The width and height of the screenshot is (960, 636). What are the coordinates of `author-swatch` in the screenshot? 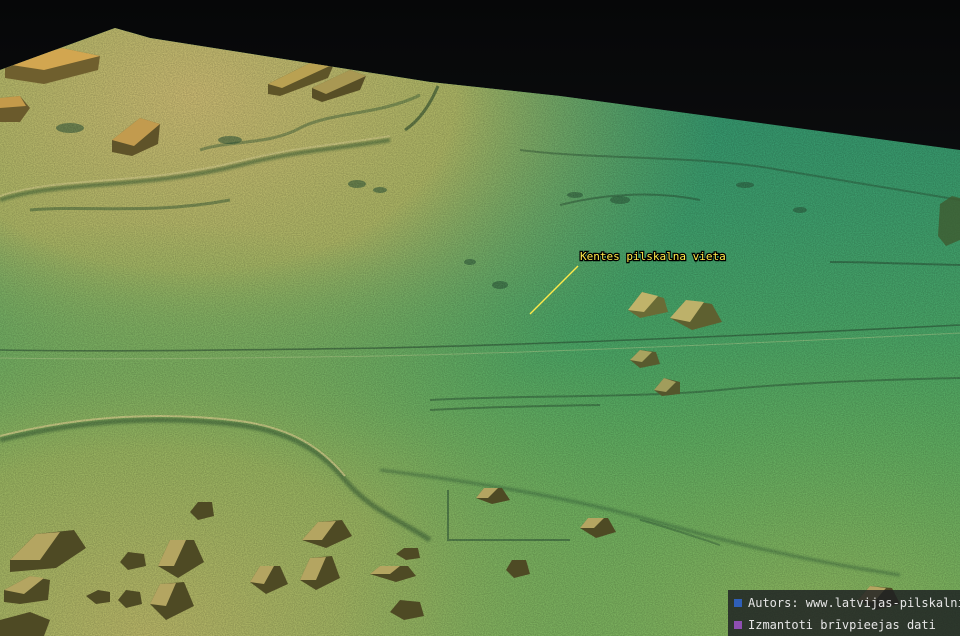 It's located at (738, 603).